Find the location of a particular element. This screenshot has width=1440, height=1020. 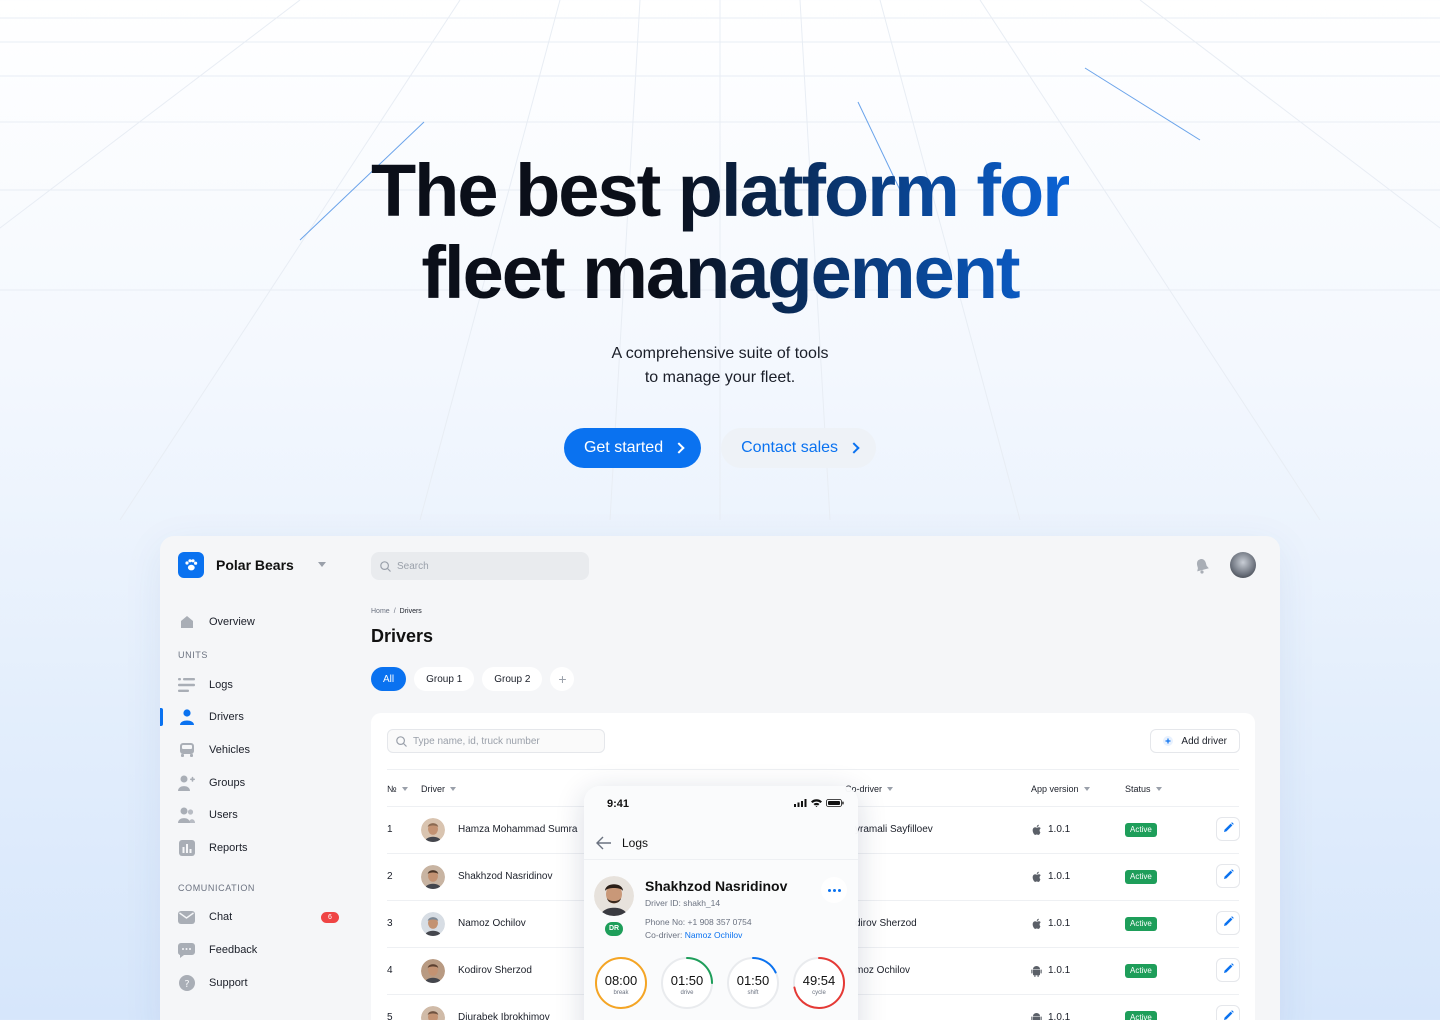

user-avatar is located at coordinates (1243, 565).